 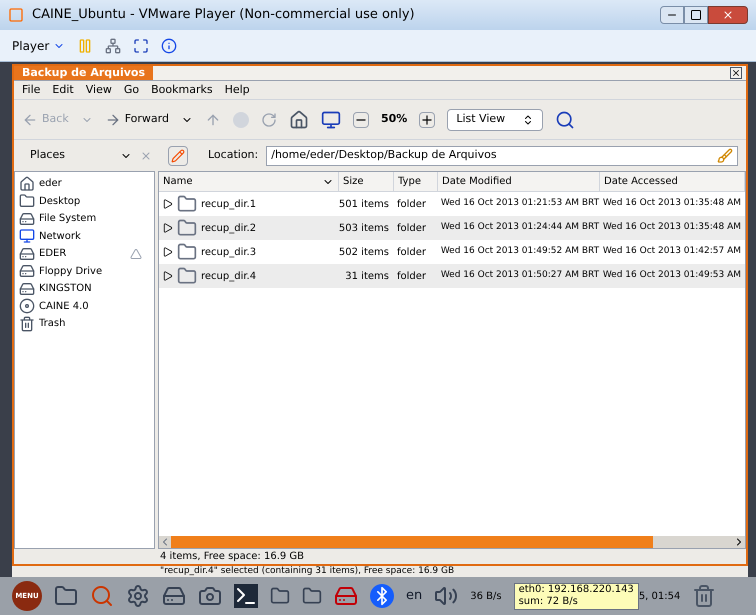 I want to click on inner-window-title: Backup de Arquivos, so click(x=84, y=73).